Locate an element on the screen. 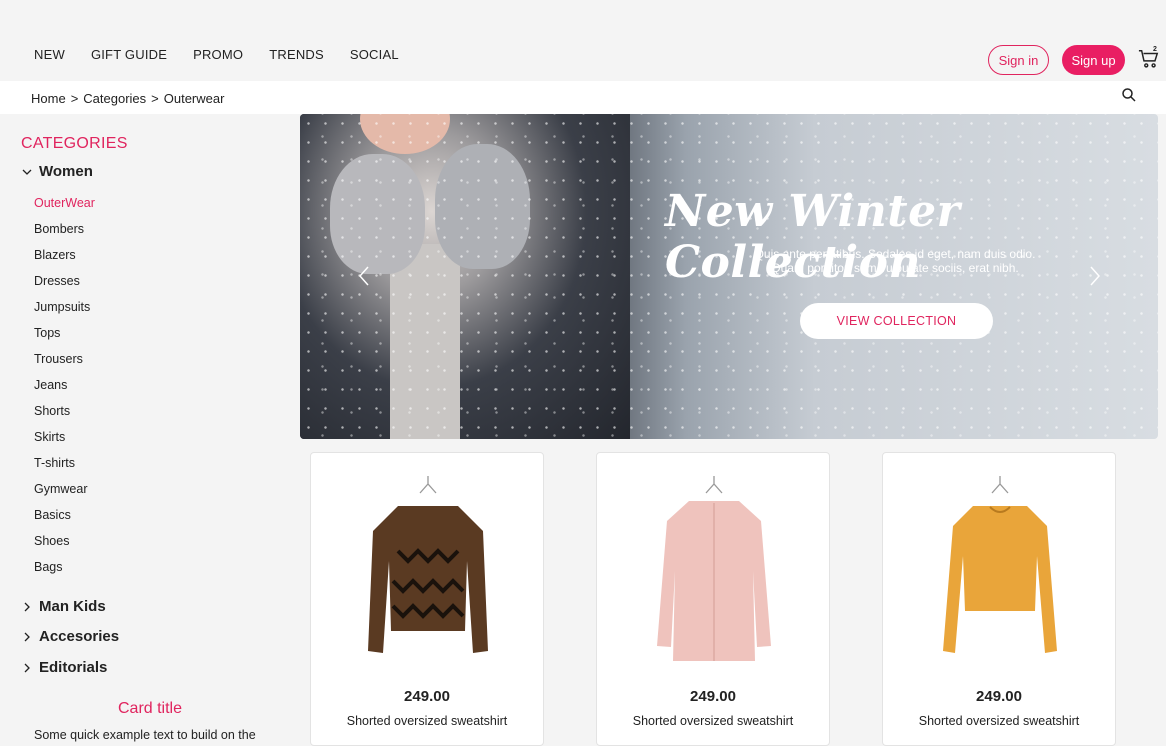 The image size is (1166, 746). subcategory-shorts: Shorts is located at coordinates (64, 417).